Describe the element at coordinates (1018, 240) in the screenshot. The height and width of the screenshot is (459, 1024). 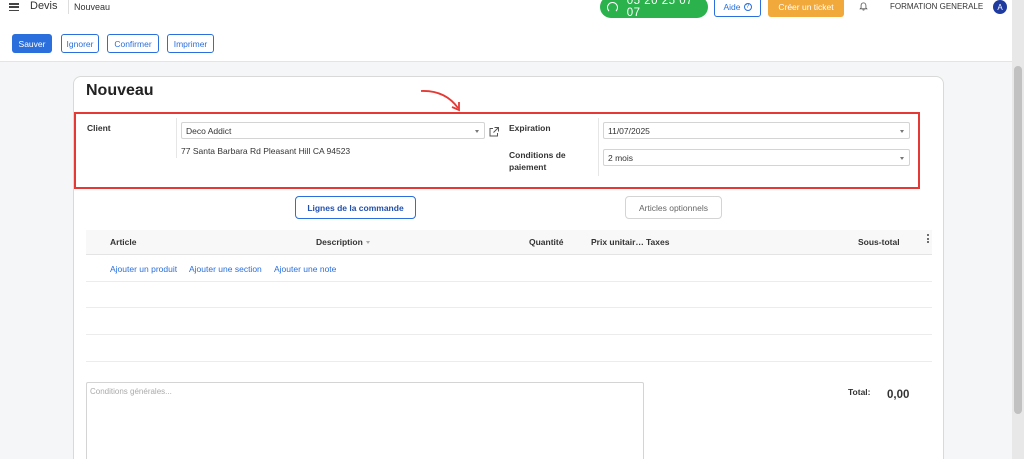
I see `scrollbar-thumb` at that location.